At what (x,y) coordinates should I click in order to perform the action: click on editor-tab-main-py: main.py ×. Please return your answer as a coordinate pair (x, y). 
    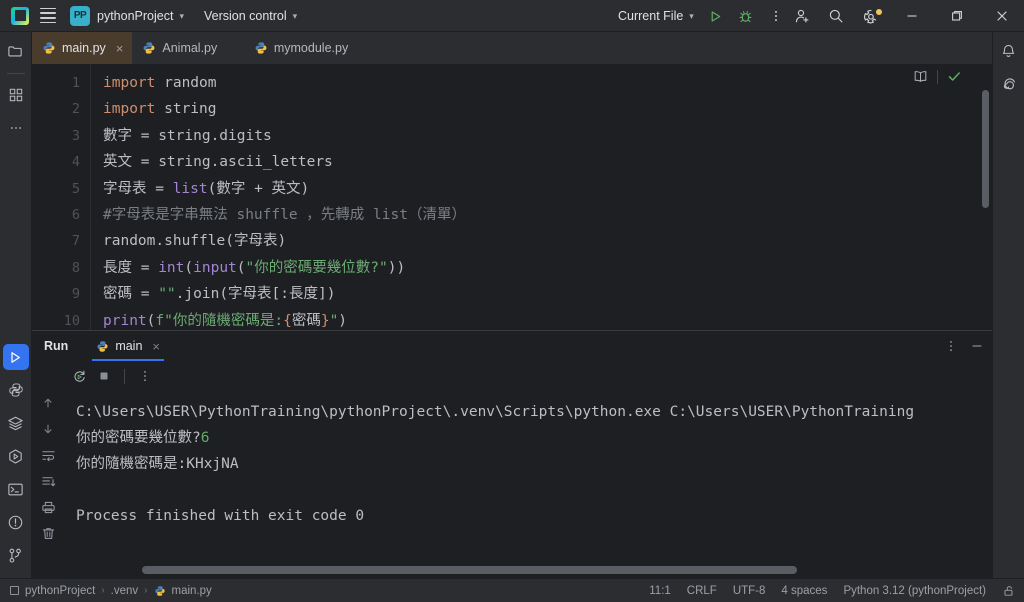
    Looking at the image, I should click on (82, 48).